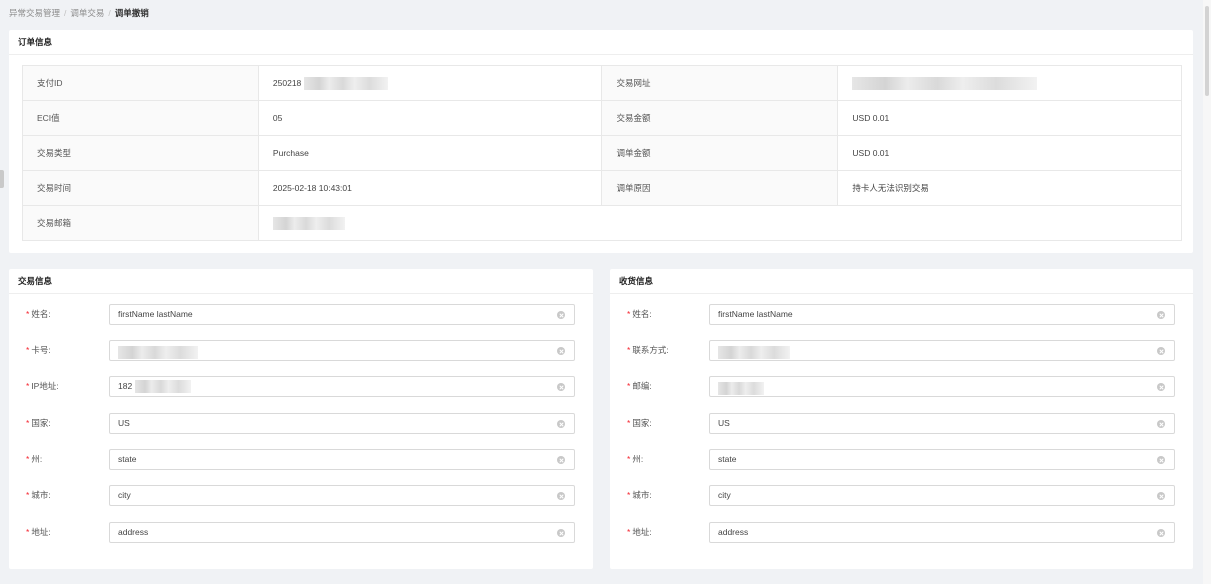  What do you see at coordinates (131, 13) in the screenshot?
I see `breadcrumb-current: 调单撤销` at bounding box center [131, 13].